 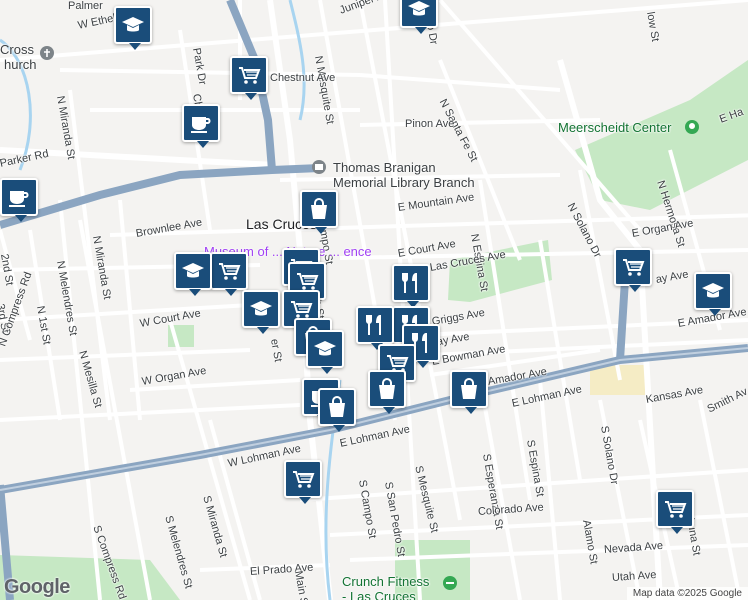 I want to click on street-label-pinon: Pinon Ave, so click(x=430, y=124).